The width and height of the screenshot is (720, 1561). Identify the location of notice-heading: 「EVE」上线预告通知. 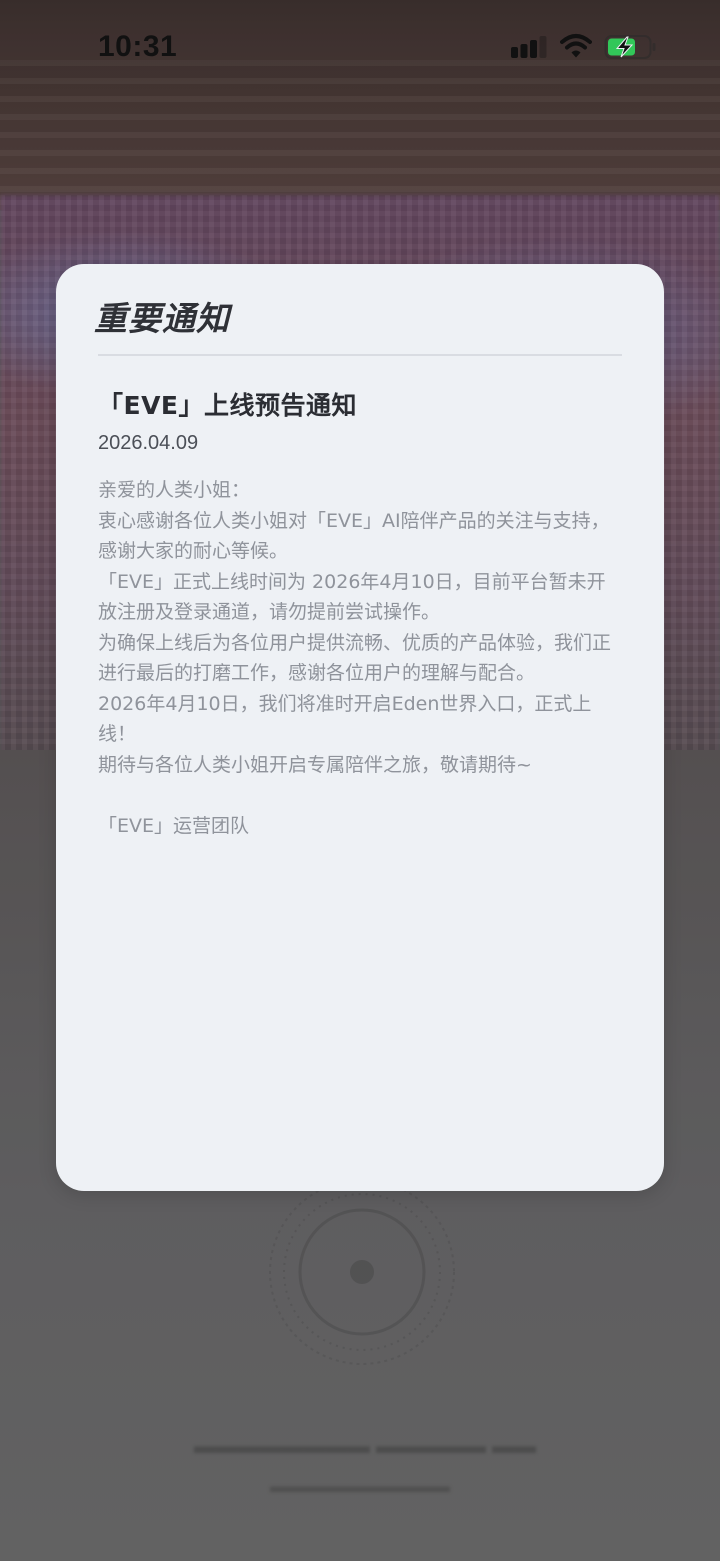
(228, 405).